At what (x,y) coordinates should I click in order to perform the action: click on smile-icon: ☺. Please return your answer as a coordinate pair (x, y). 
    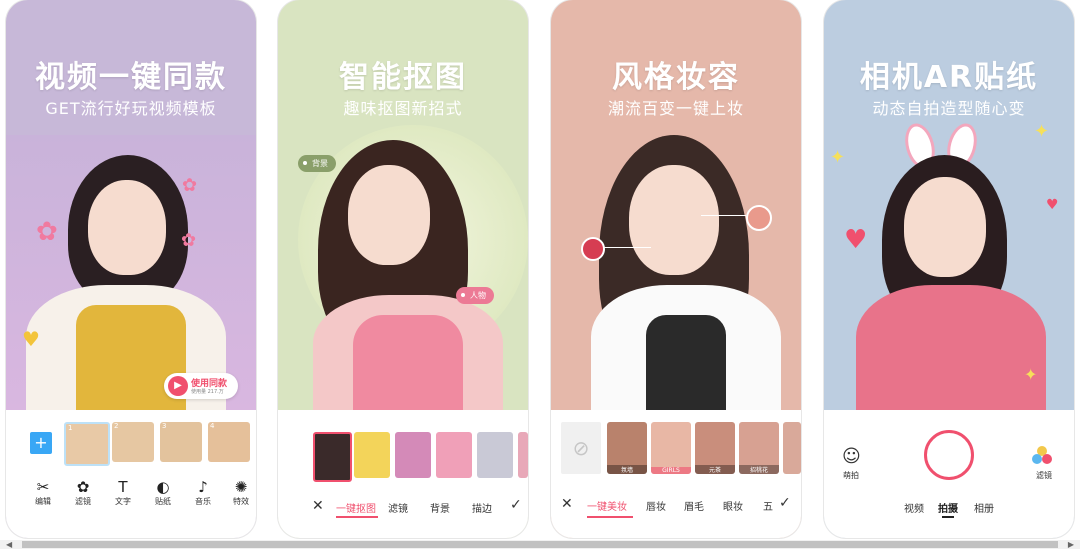
    Looking at the image, I should click on (851, 456).